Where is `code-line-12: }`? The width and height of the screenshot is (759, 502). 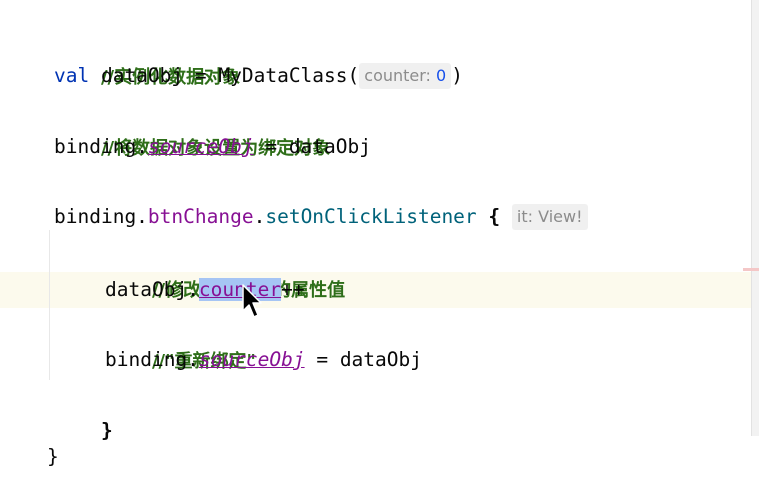
code-line-12: } is located at coordinates (29, 440).